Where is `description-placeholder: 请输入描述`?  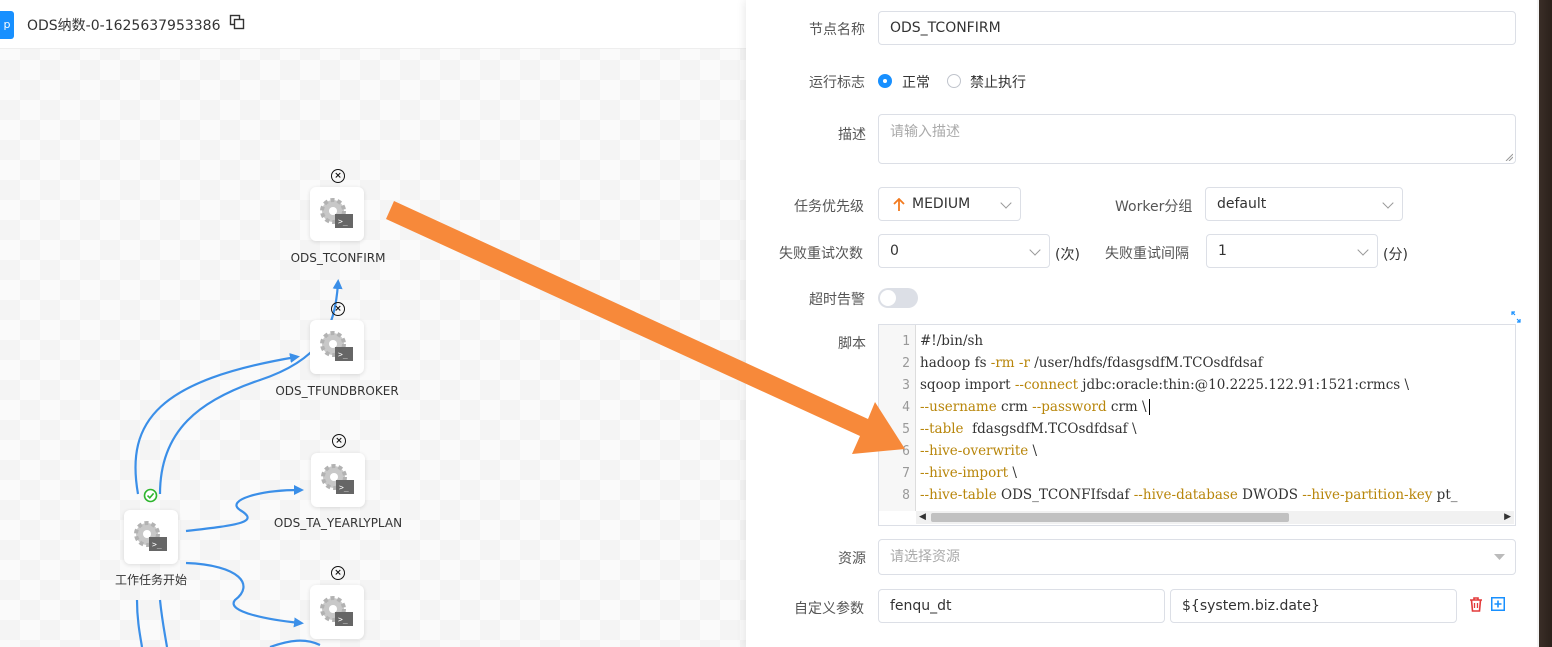 description-placeholder: 请输入描述 is located at coordinates (925, 132).